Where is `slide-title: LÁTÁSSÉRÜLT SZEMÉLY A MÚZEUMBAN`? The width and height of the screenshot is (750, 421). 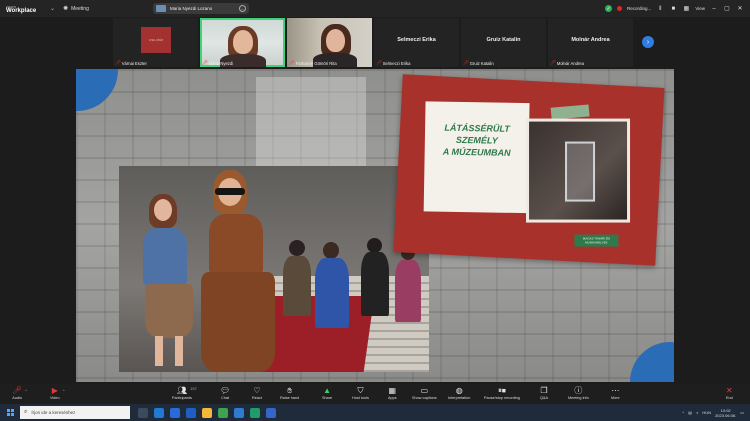
slide-title: LÁTÁSSÉRÜLT SZEMÉLY A MÚZEUMBAN is located at coordinates (477, 140).